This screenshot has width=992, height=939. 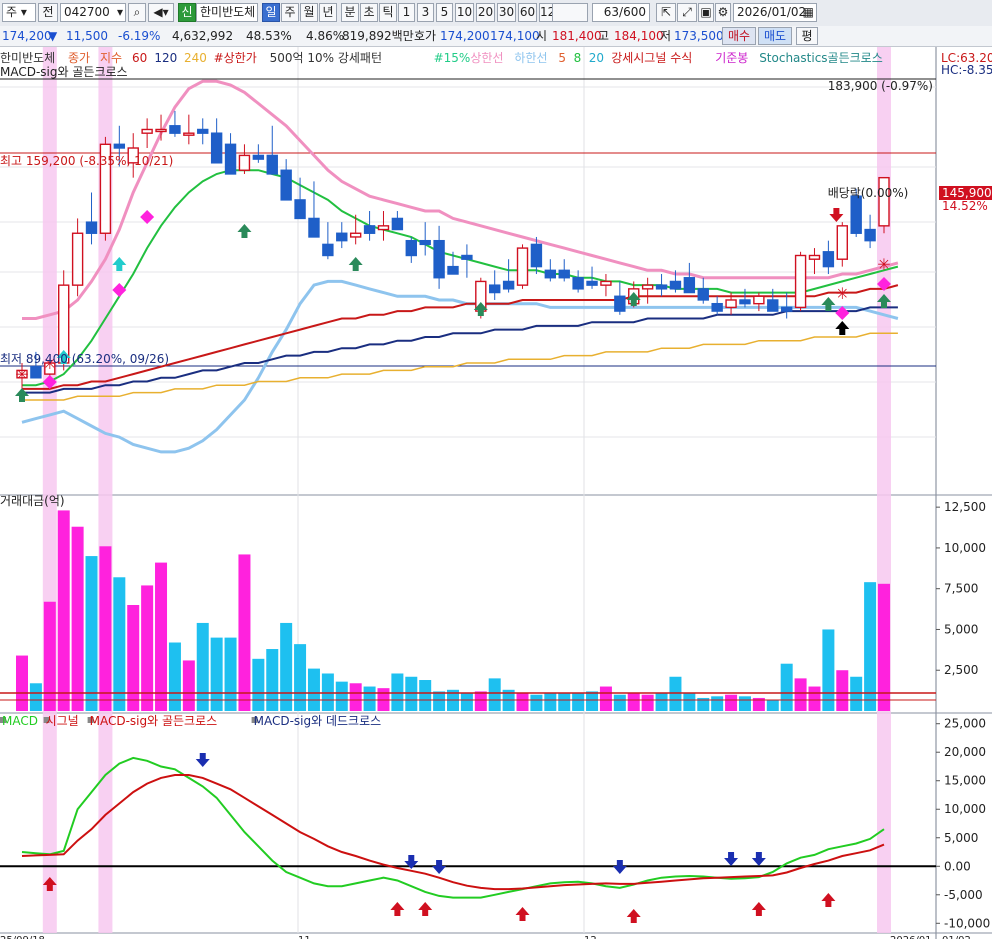 What do you see at coordinates (165, 58) in the screenshot?
I see `price-legend-item: 120` at bounding box center [165, 58].